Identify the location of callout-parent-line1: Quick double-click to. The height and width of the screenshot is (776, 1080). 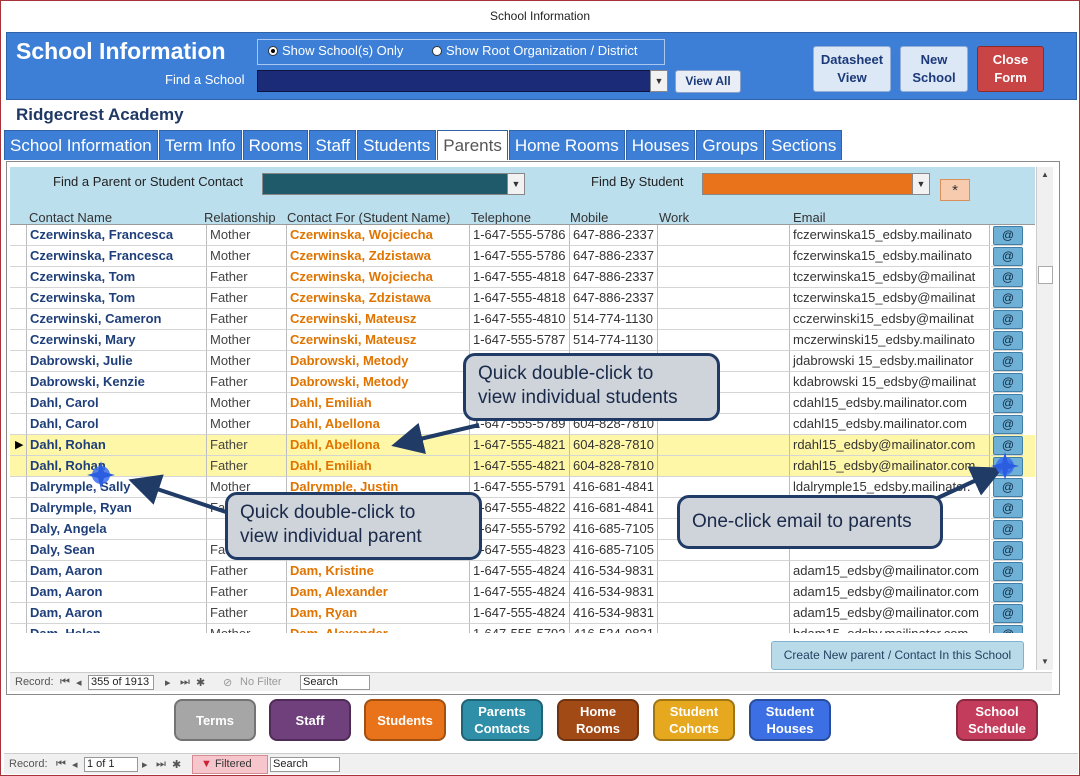
(328, 512).